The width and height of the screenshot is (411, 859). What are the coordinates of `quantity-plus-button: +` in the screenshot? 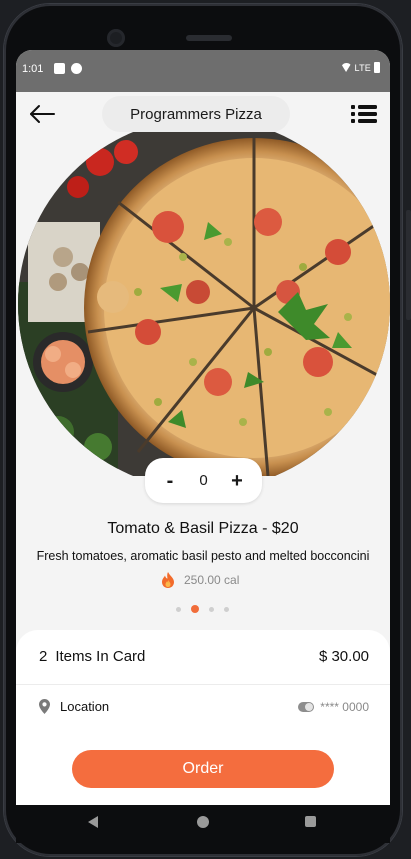 It's located at (237, 481).